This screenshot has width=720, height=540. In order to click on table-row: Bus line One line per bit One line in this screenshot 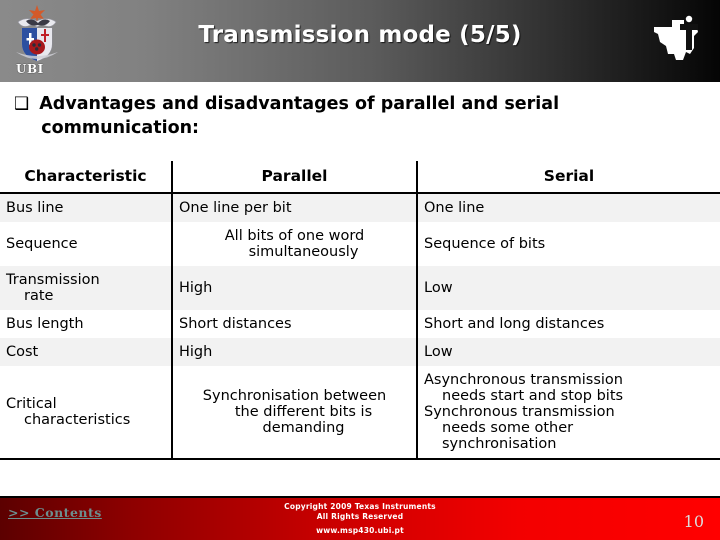, I will do `click(360, 207)`.